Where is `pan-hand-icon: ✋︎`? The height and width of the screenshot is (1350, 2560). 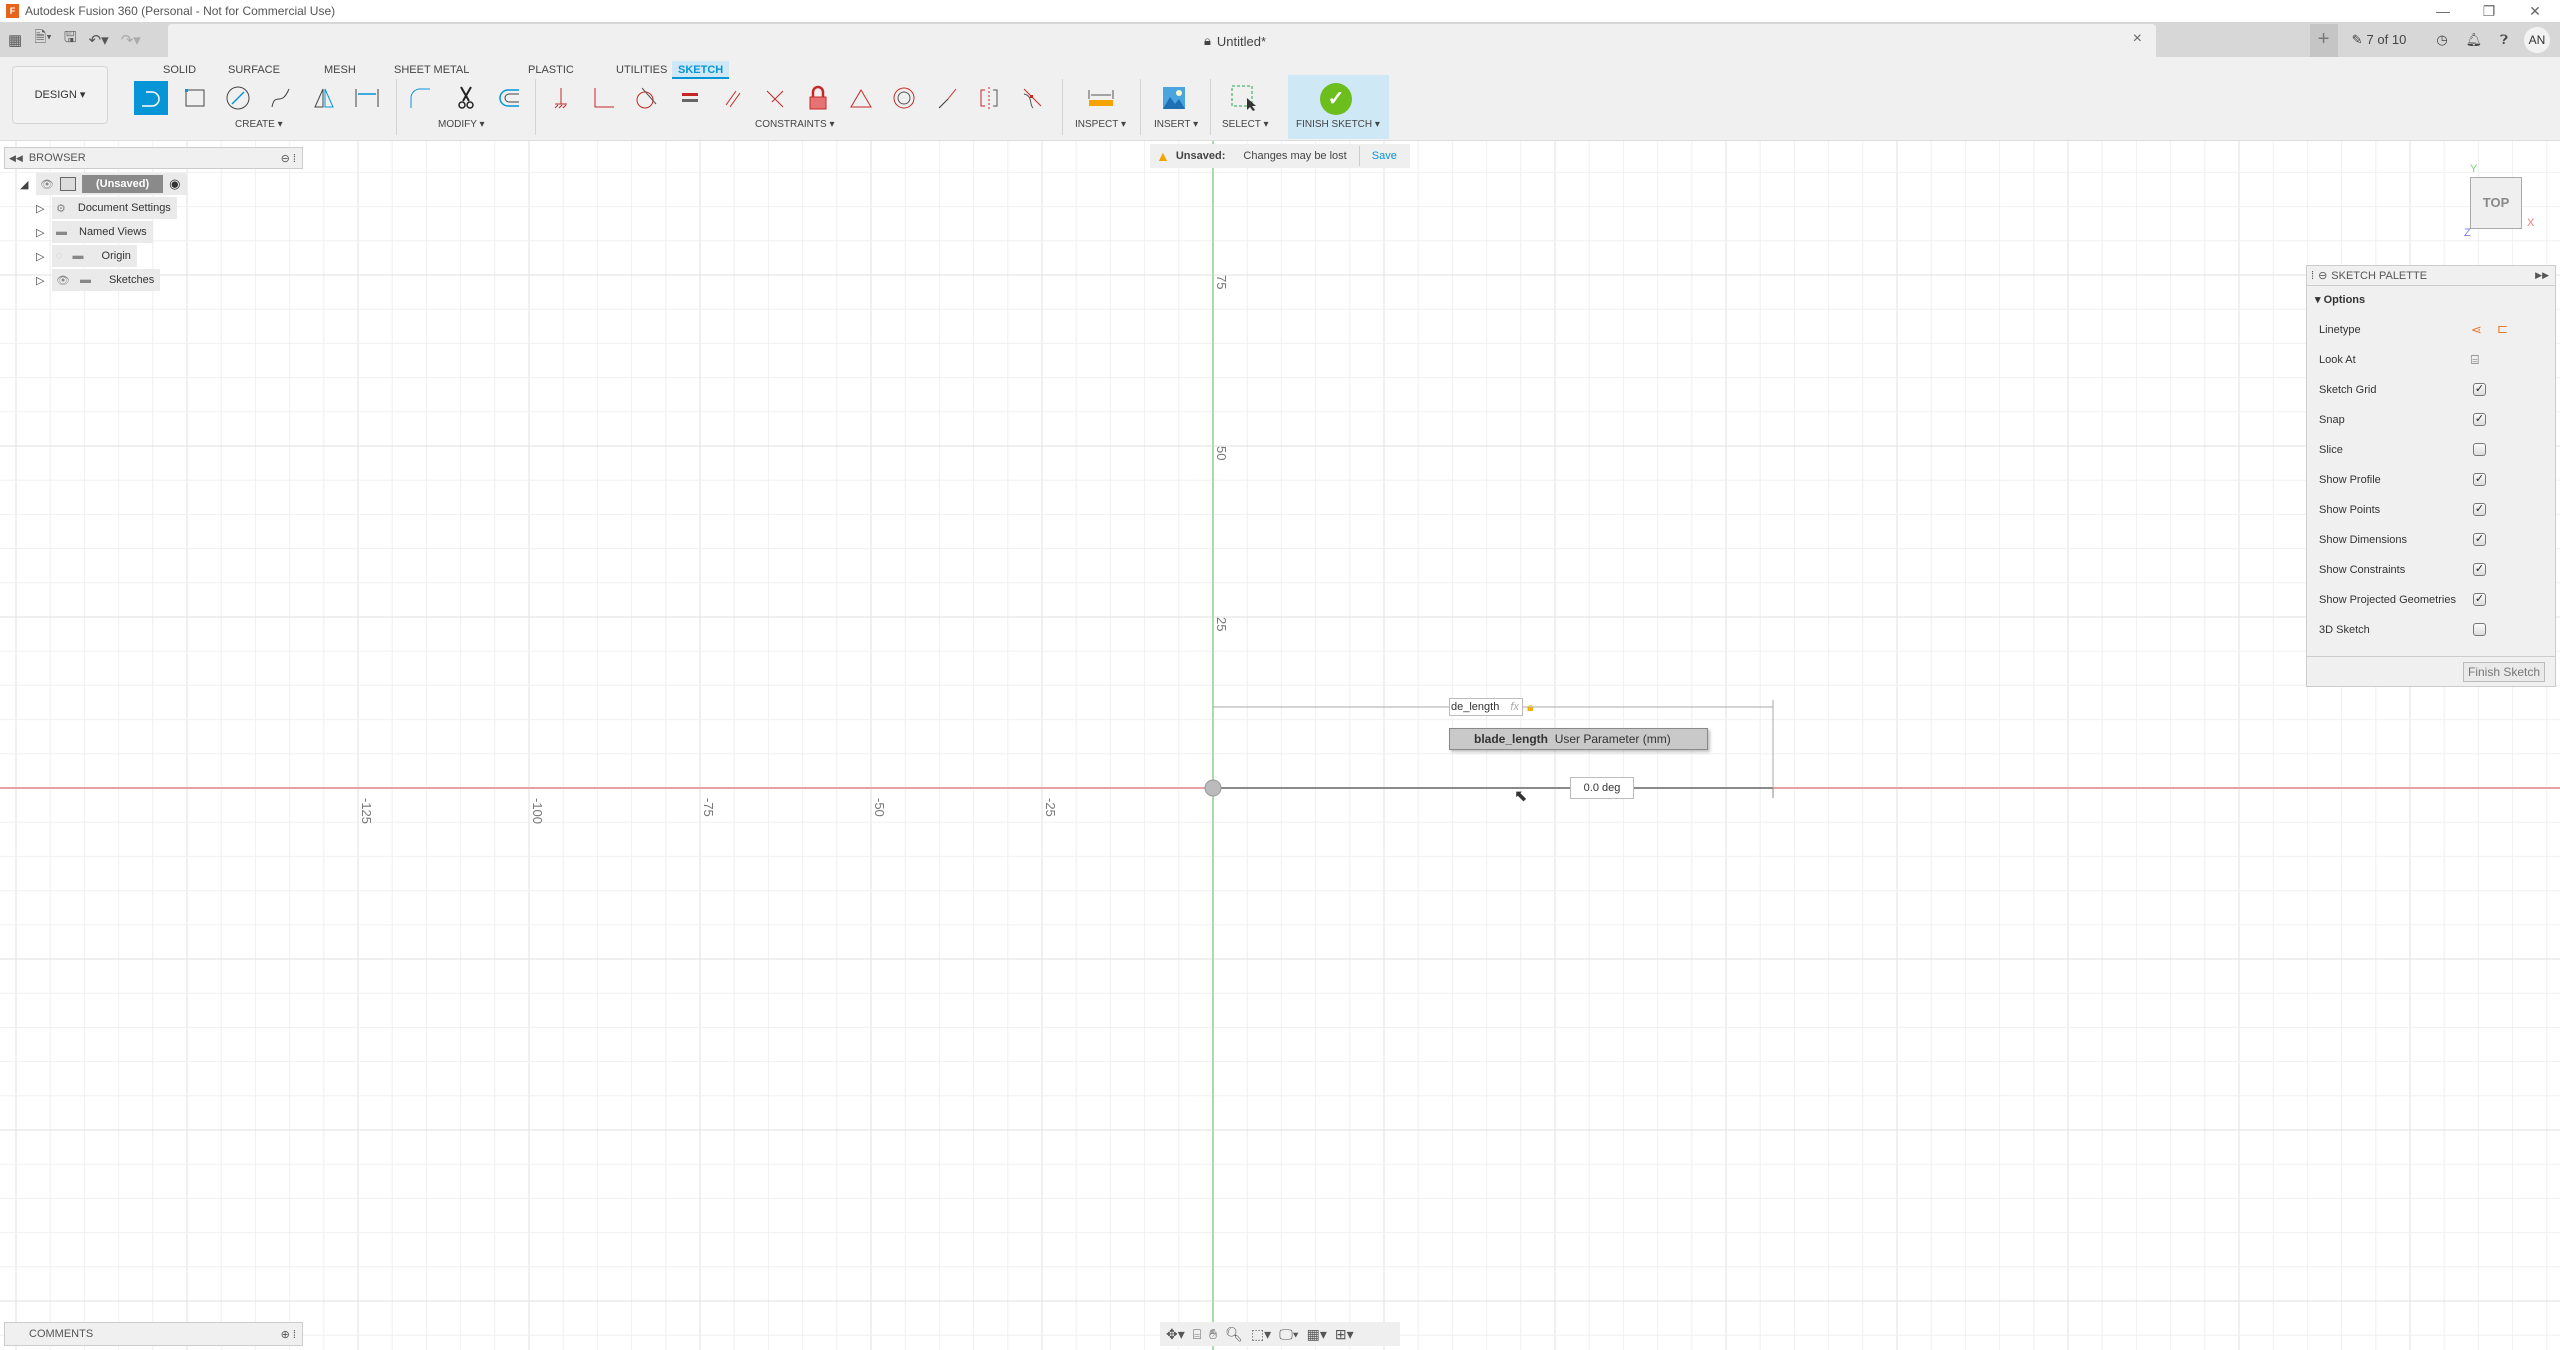
pan-hand-icon: ✋︎ is located at coordinates (1213, 1334).